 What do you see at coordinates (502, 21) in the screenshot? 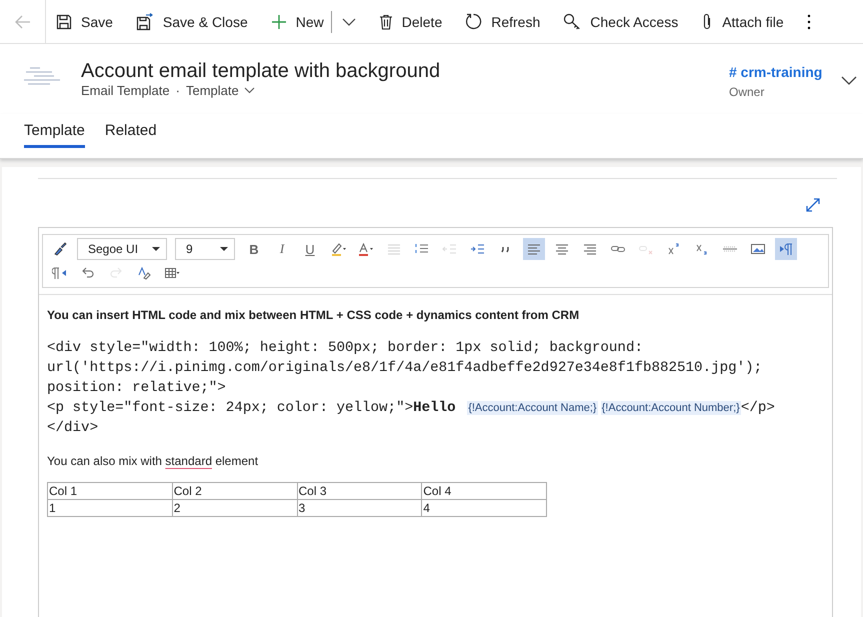
I see `refresh-button: Refresh` at bounding box center [502, 21].